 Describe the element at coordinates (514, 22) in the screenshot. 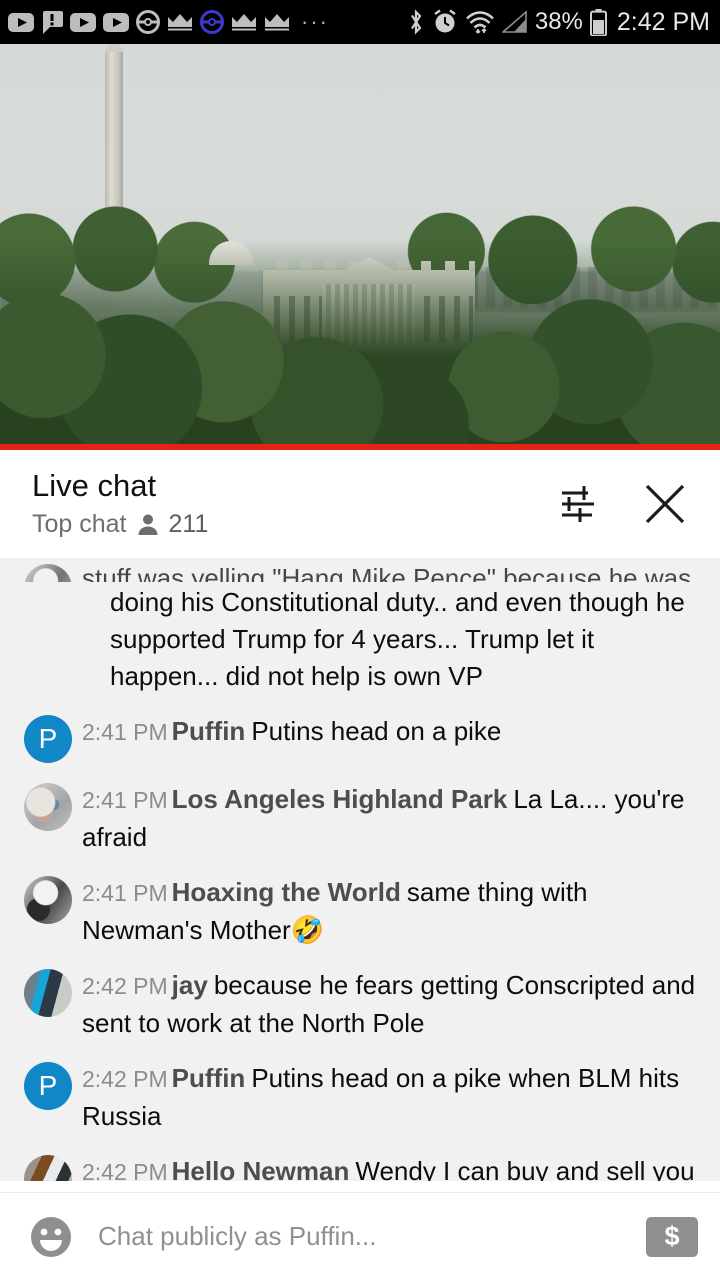

I see `signal-icon` at that location.